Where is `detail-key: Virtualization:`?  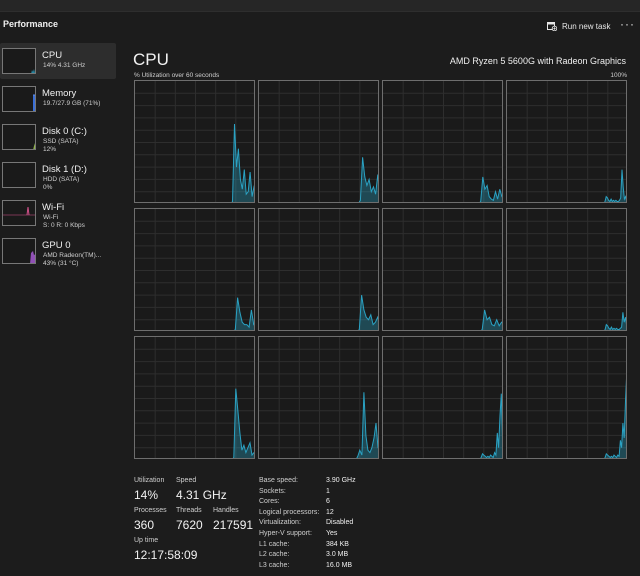
detail-key: Virtualization: is located at coordinates (280, 523).